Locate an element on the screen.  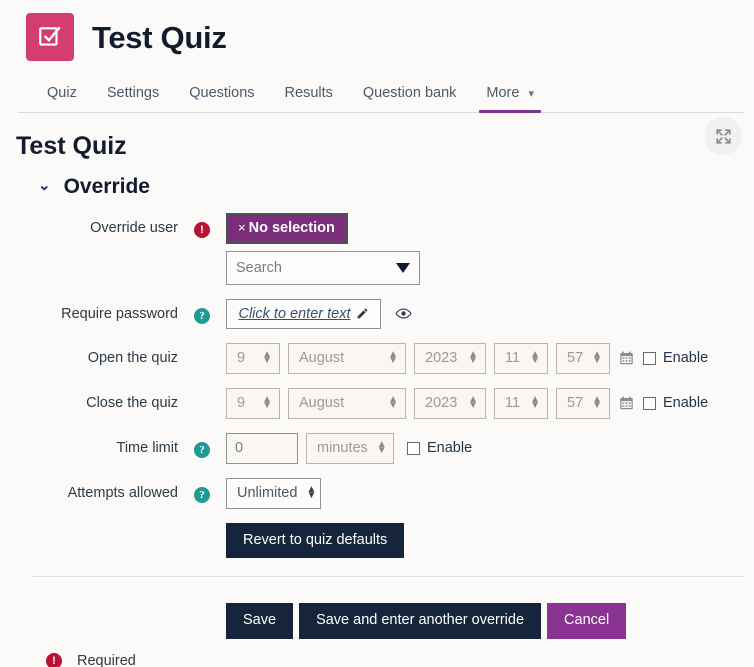
tab-more: More ▾ is located at coordinates (510, 95).